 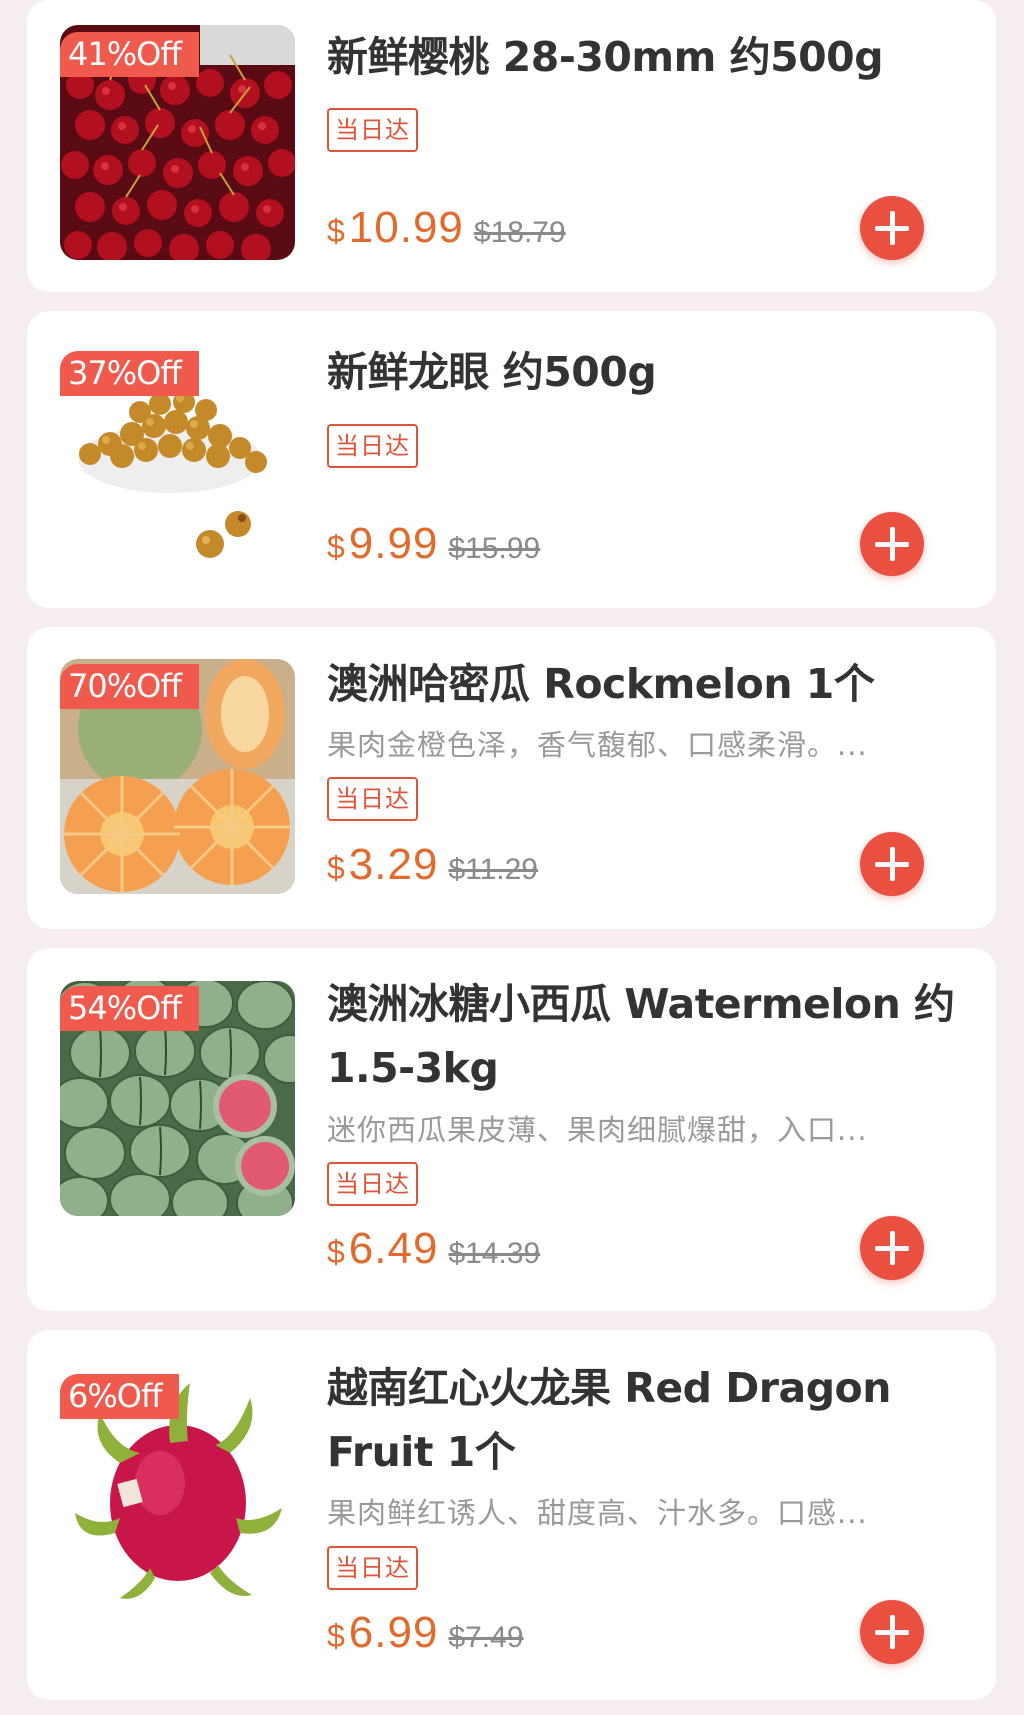 What do you see at coordinates (519, 232) in the screenshot?
I see `original-price: $18.79` at bounding box center [519, 232].